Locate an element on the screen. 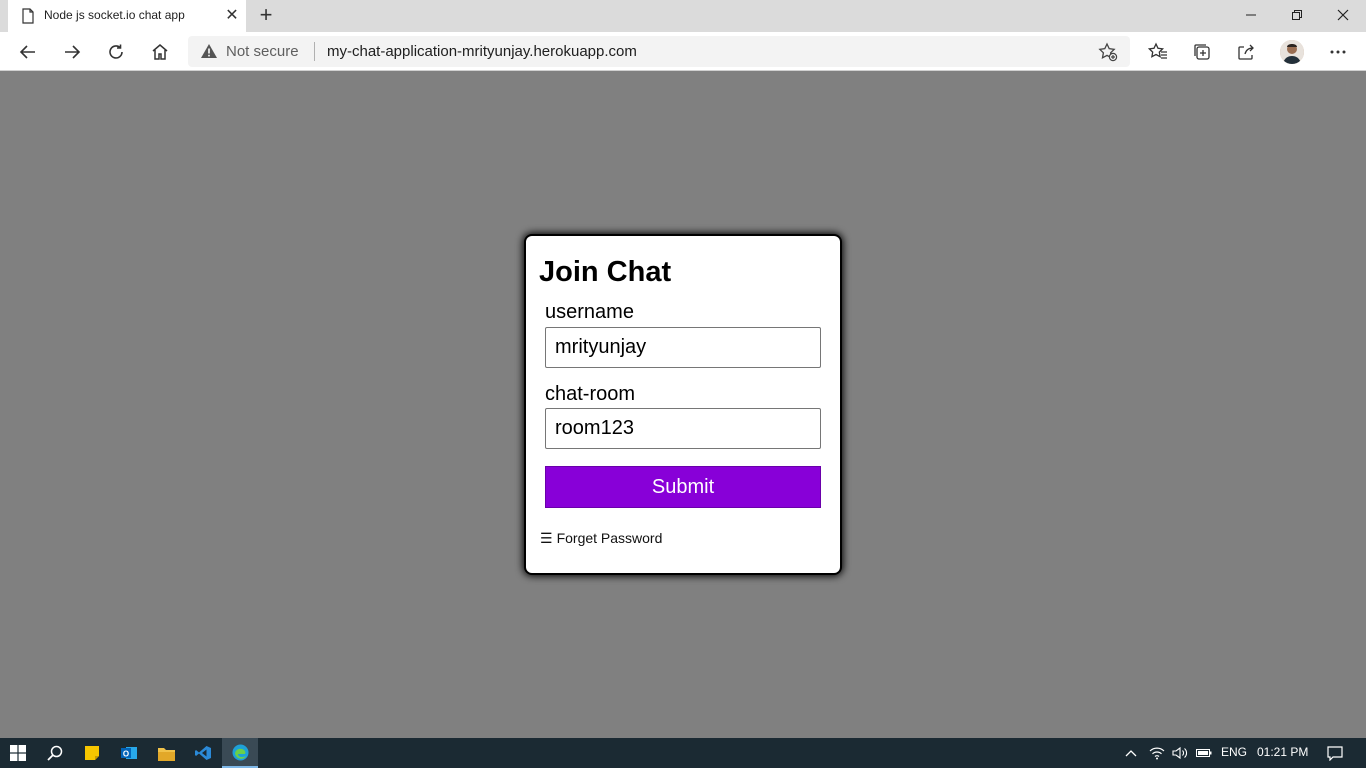 This screenshot has height=768, width=1366. outlook-icon: O is located at coordinates (129, 753).